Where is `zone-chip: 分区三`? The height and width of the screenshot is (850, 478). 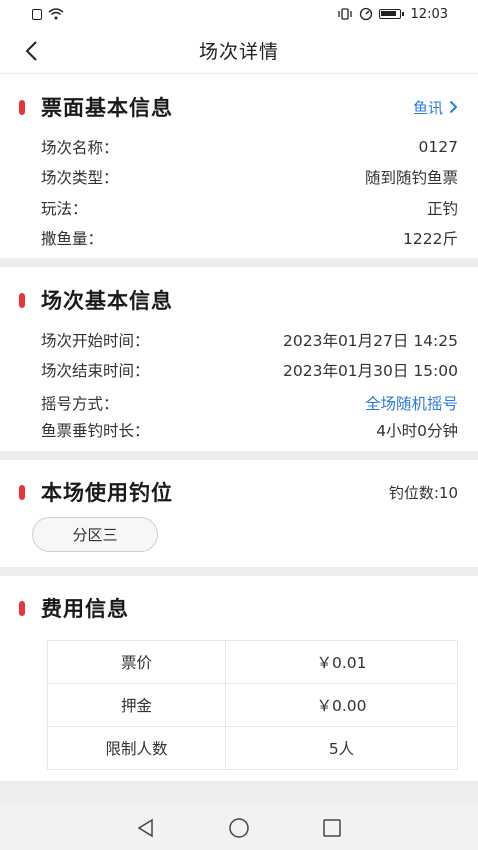
zone-chip: 分区三 is located at coordinates (95, 534).